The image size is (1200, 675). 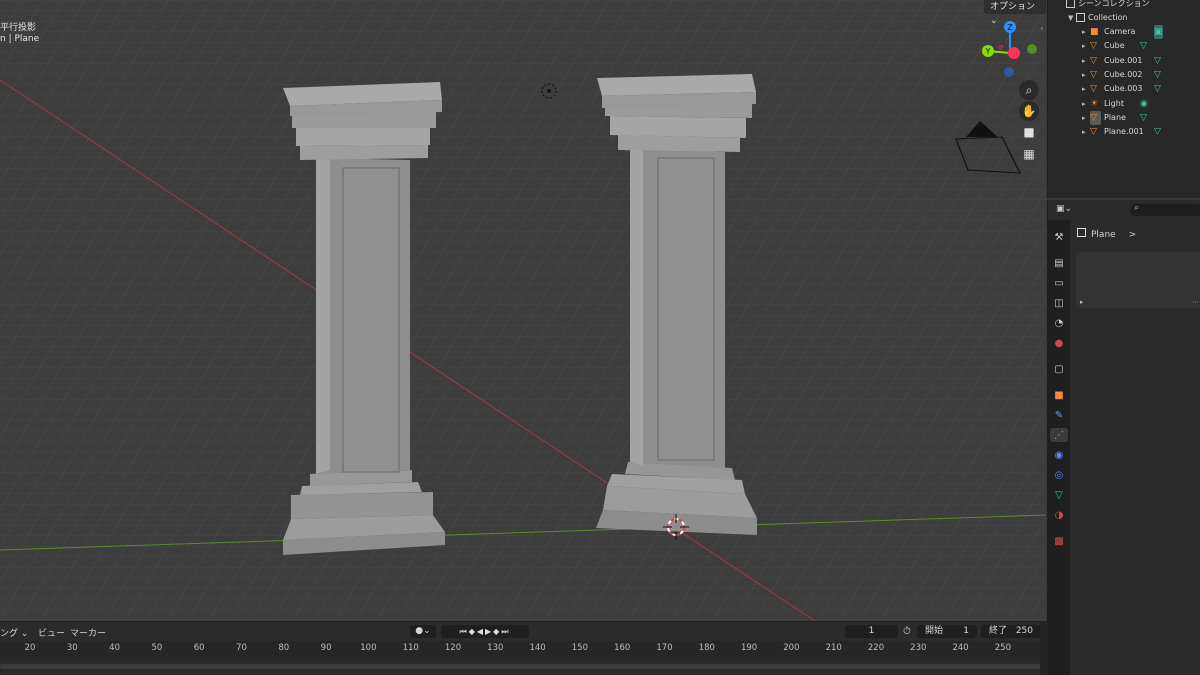 I want to click on output-tab-icon: ▭, so click(x=1059, y=283).